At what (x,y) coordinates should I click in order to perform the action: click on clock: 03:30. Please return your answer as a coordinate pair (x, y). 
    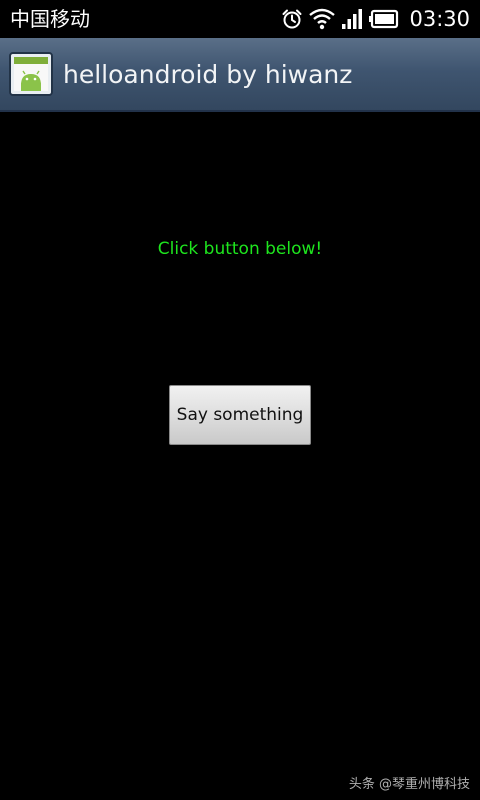
    Looking at the image, I should click on (439, 19).